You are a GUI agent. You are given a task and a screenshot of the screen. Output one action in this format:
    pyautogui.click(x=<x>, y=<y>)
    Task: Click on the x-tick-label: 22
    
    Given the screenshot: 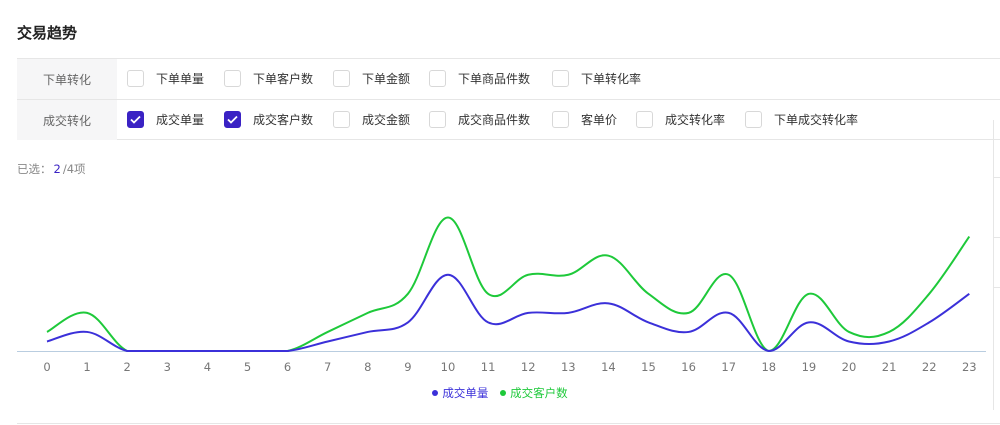 What is the action you would take?
    pyautogui.click(x=929, y=367)
    